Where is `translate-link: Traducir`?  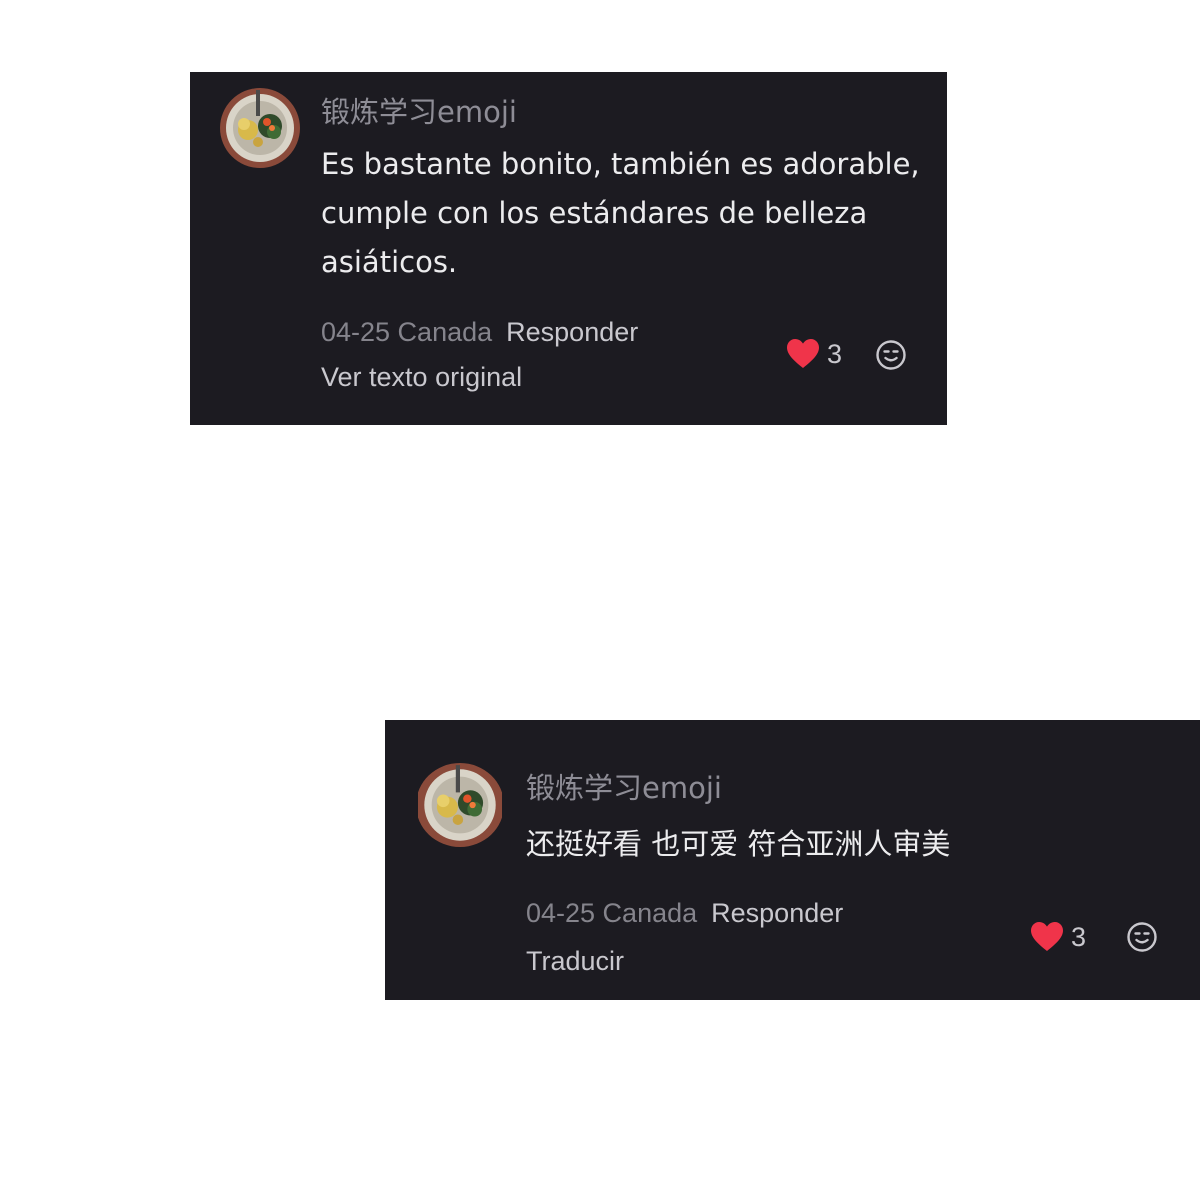
translate-link: Traducir is located at coordinates (575, 961).